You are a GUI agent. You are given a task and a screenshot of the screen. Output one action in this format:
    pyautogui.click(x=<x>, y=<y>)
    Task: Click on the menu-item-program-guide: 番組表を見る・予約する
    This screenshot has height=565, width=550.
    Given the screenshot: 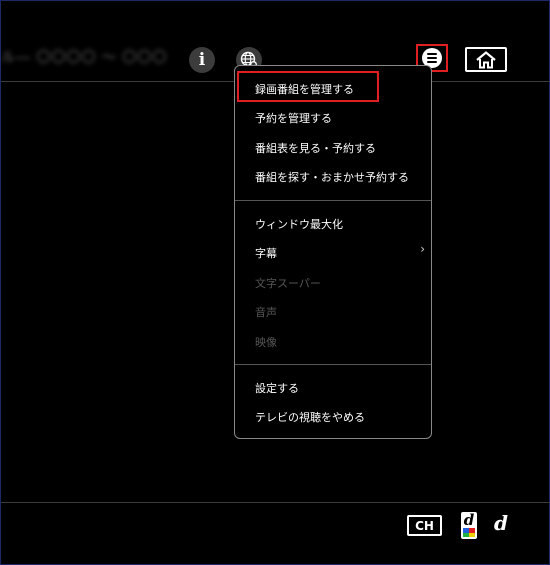 What is the action you would take?
    pyautogui.click(x=315, y=148)
    